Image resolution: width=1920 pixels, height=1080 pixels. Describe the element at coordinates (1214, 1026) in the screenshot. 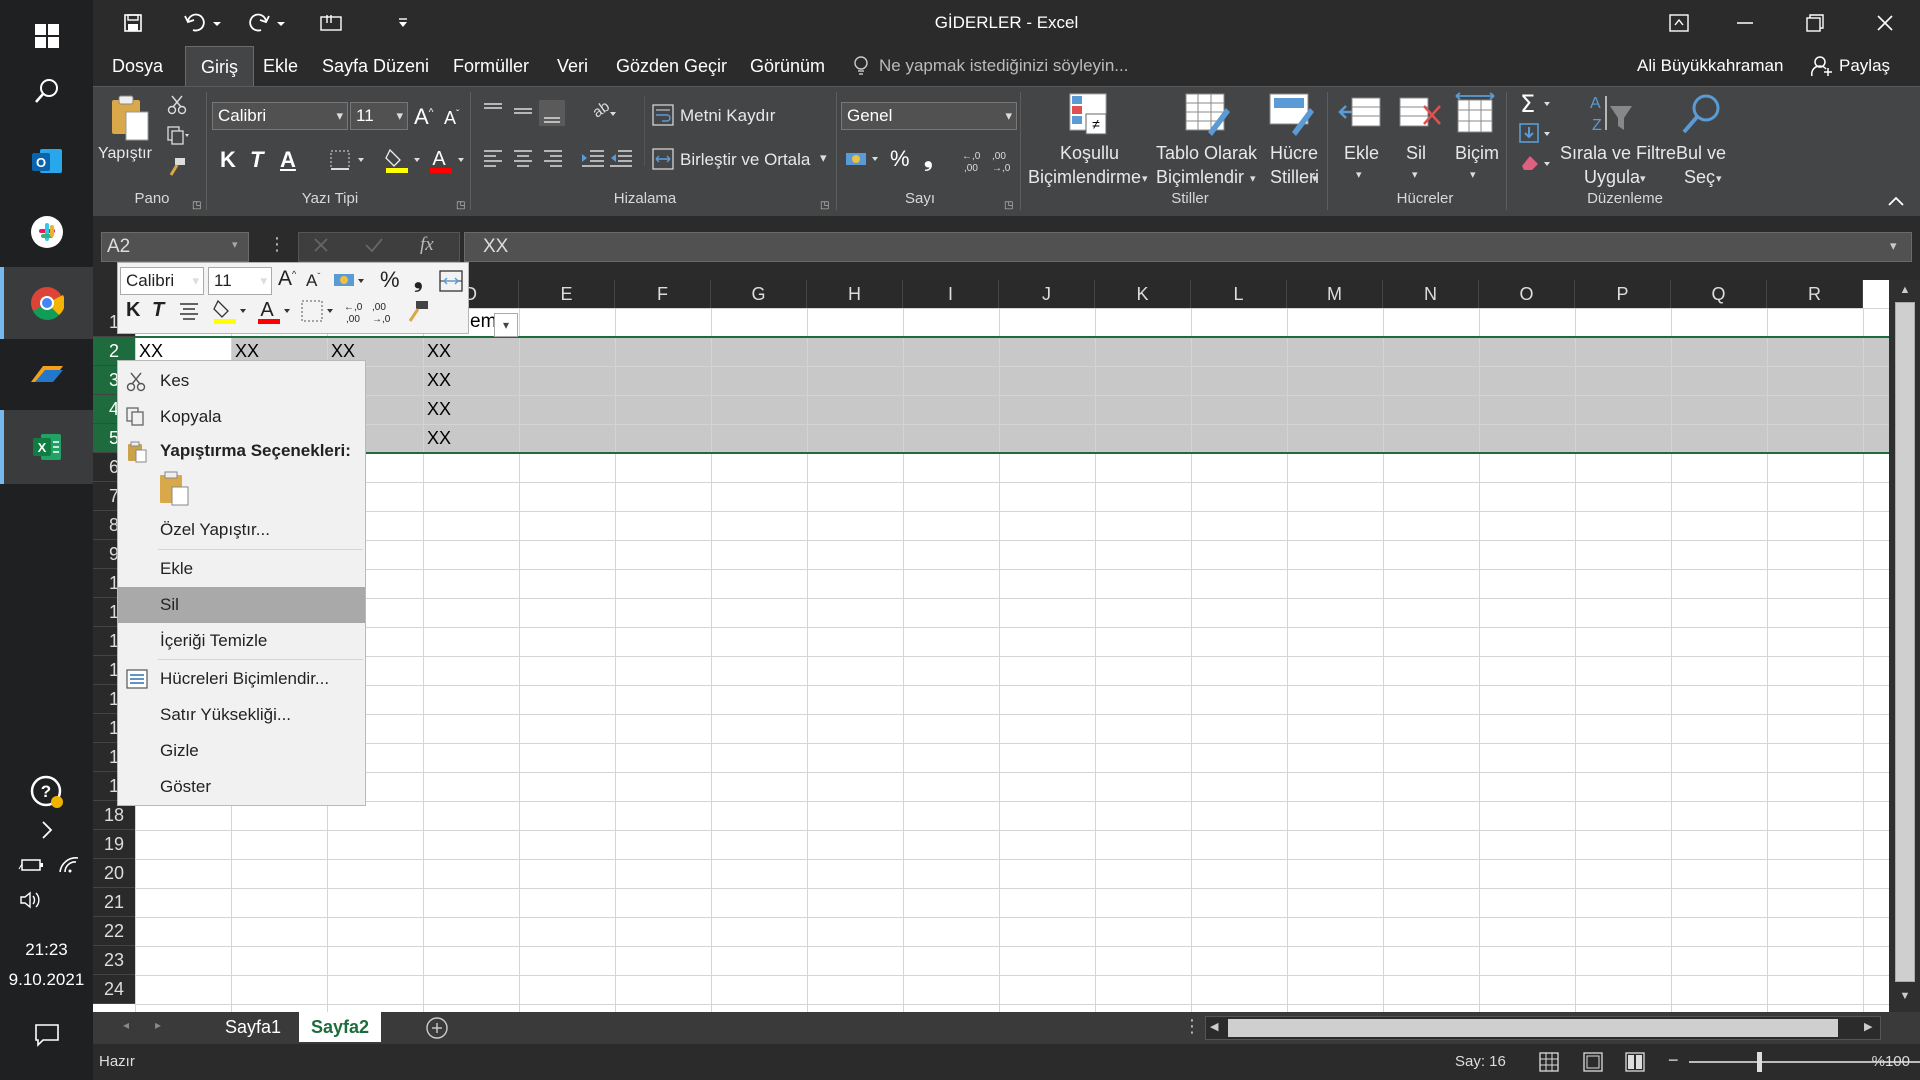

I see `hscroll-left-icon: ◀` at that location.